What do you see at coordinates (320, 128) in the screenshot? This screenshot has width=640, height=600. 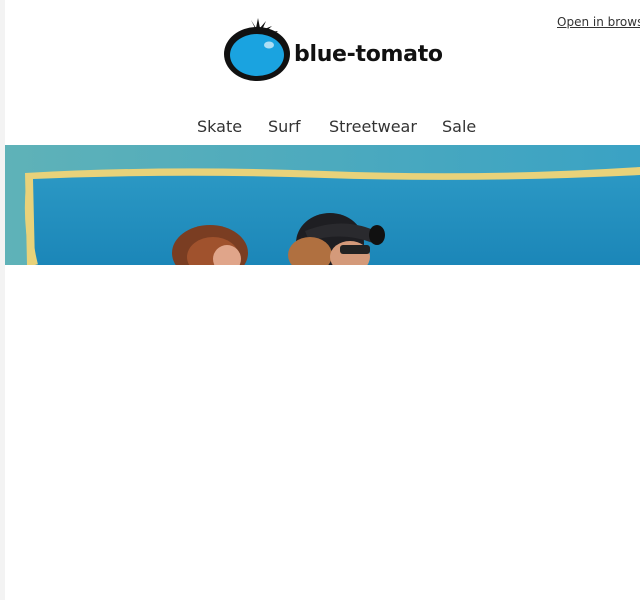 I see `category-nav: Skate Surf Streetwear Sale` at bounding box center [320, 128].